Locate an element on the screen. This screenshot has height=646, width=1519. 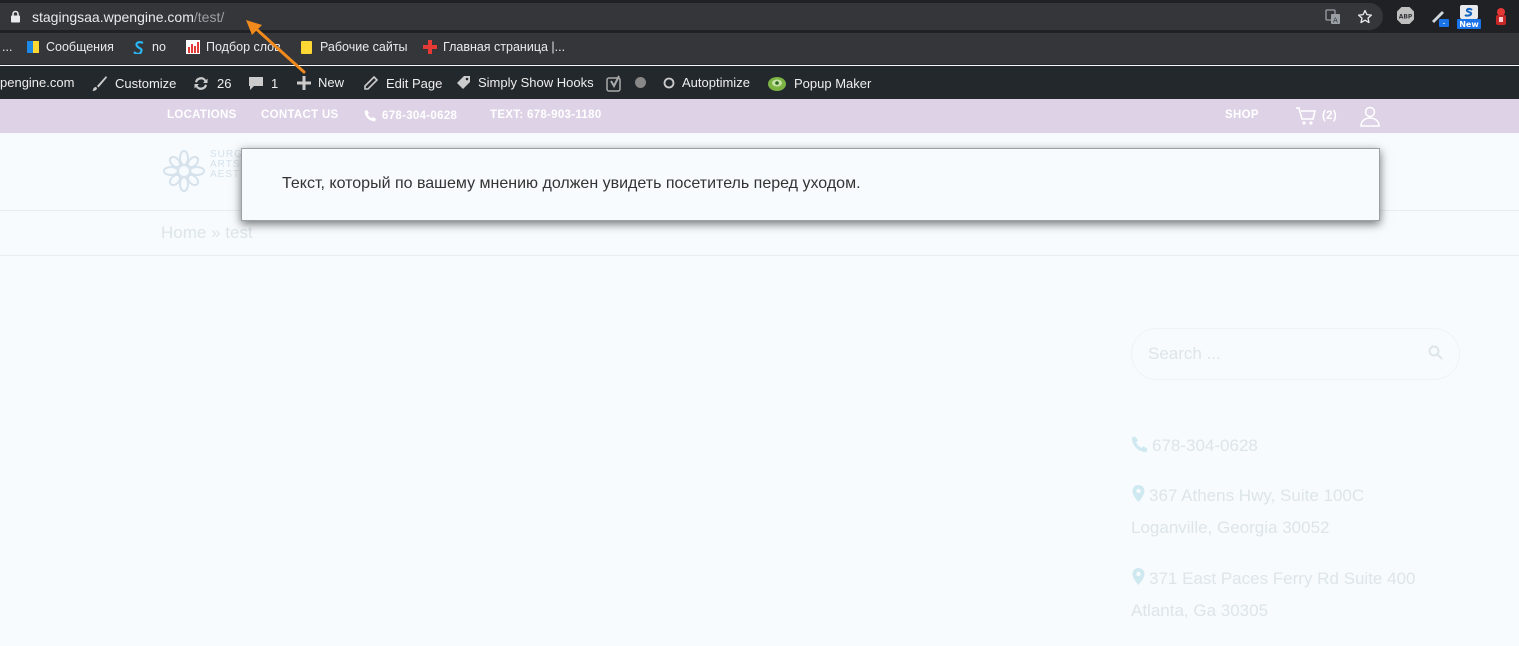
url-text: stagingsaa.wpengine.com/test/ is located at coordinates (128, 17).